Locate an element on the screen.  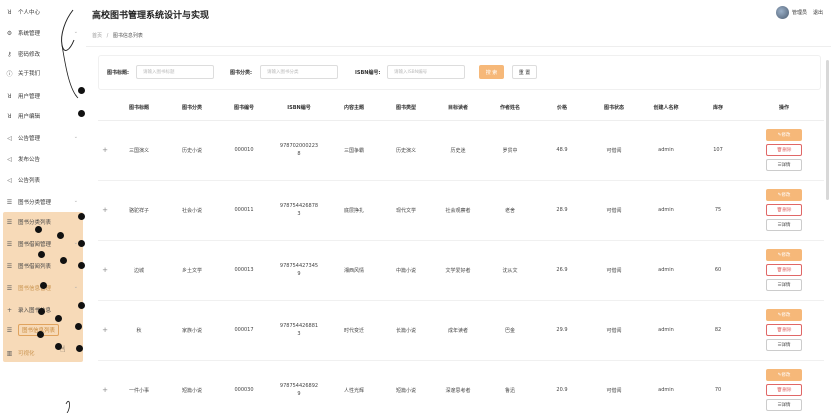
username: 管理员 is located at coordinates (799, 13).